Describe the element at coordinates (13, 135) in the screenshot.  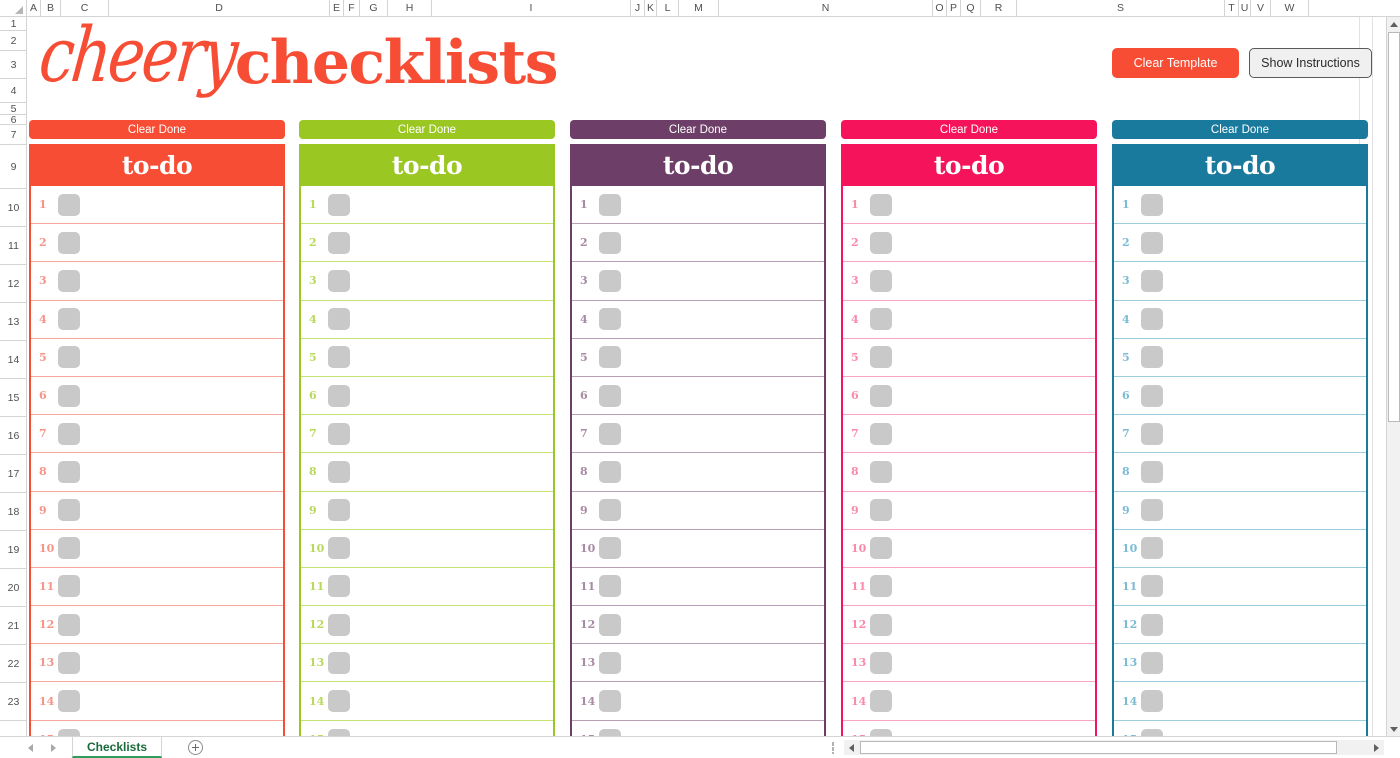
I see `row-header-7: 7` at that location.